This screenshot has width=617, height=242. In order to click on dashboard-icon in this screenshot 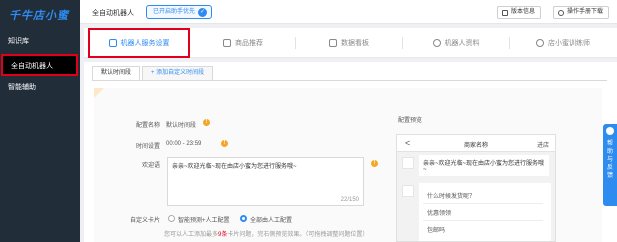, I will do `click(333, 43)`.